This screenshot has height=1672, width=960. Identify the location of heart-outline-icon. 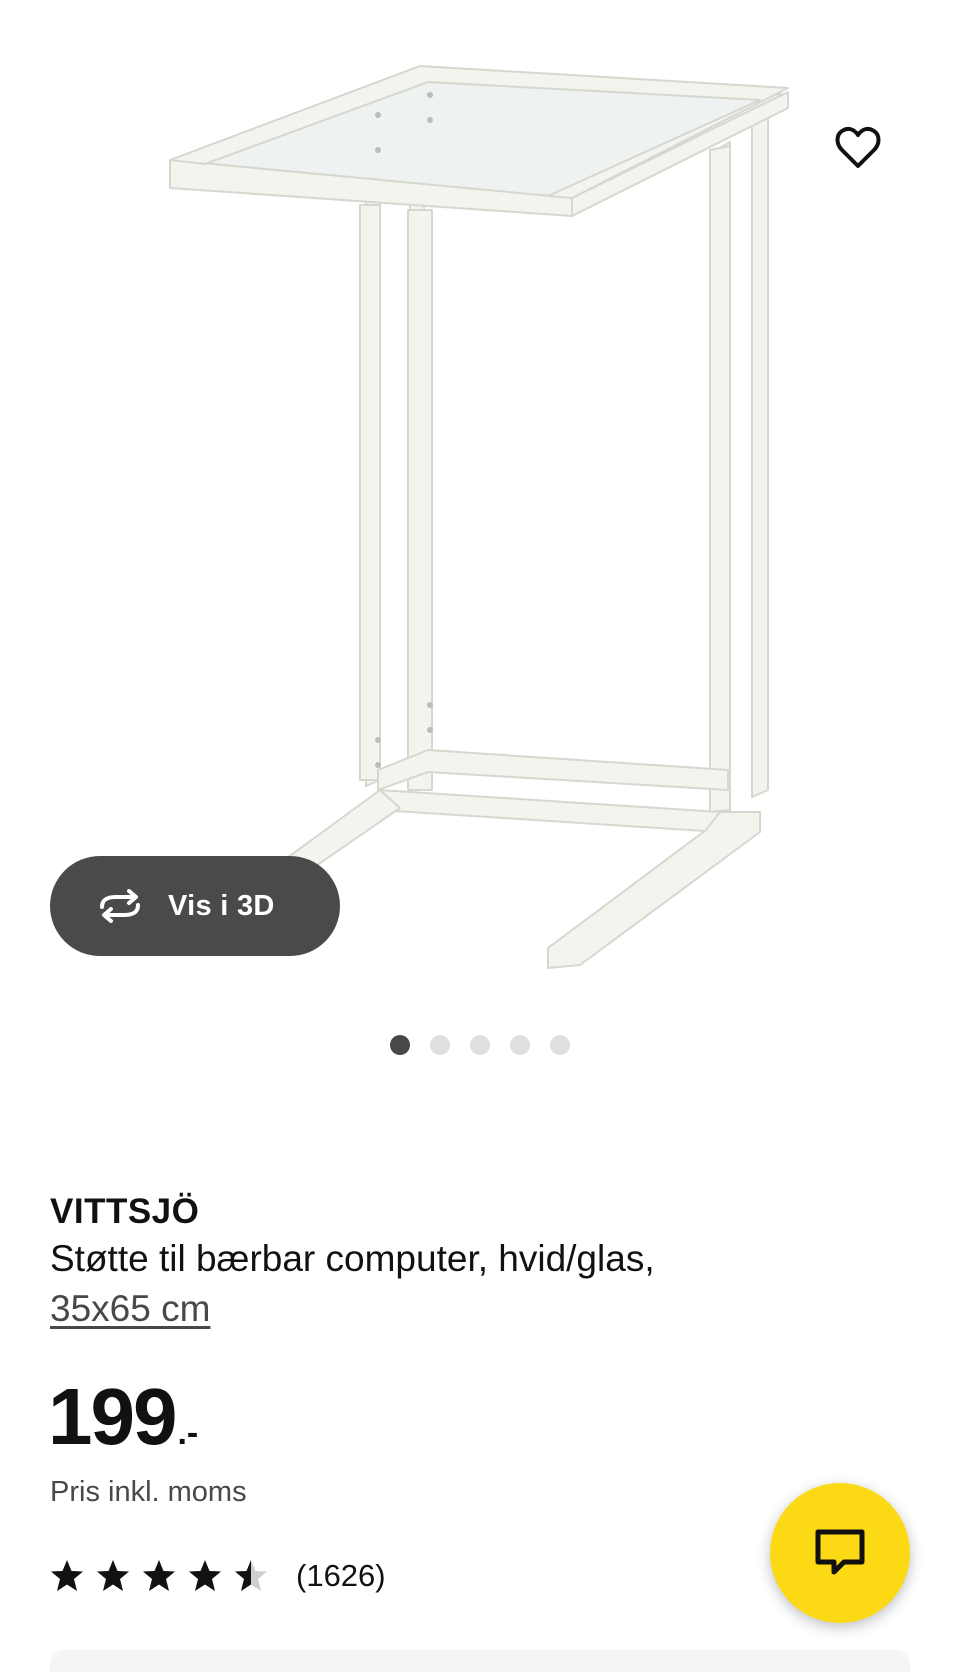
(858, 147).